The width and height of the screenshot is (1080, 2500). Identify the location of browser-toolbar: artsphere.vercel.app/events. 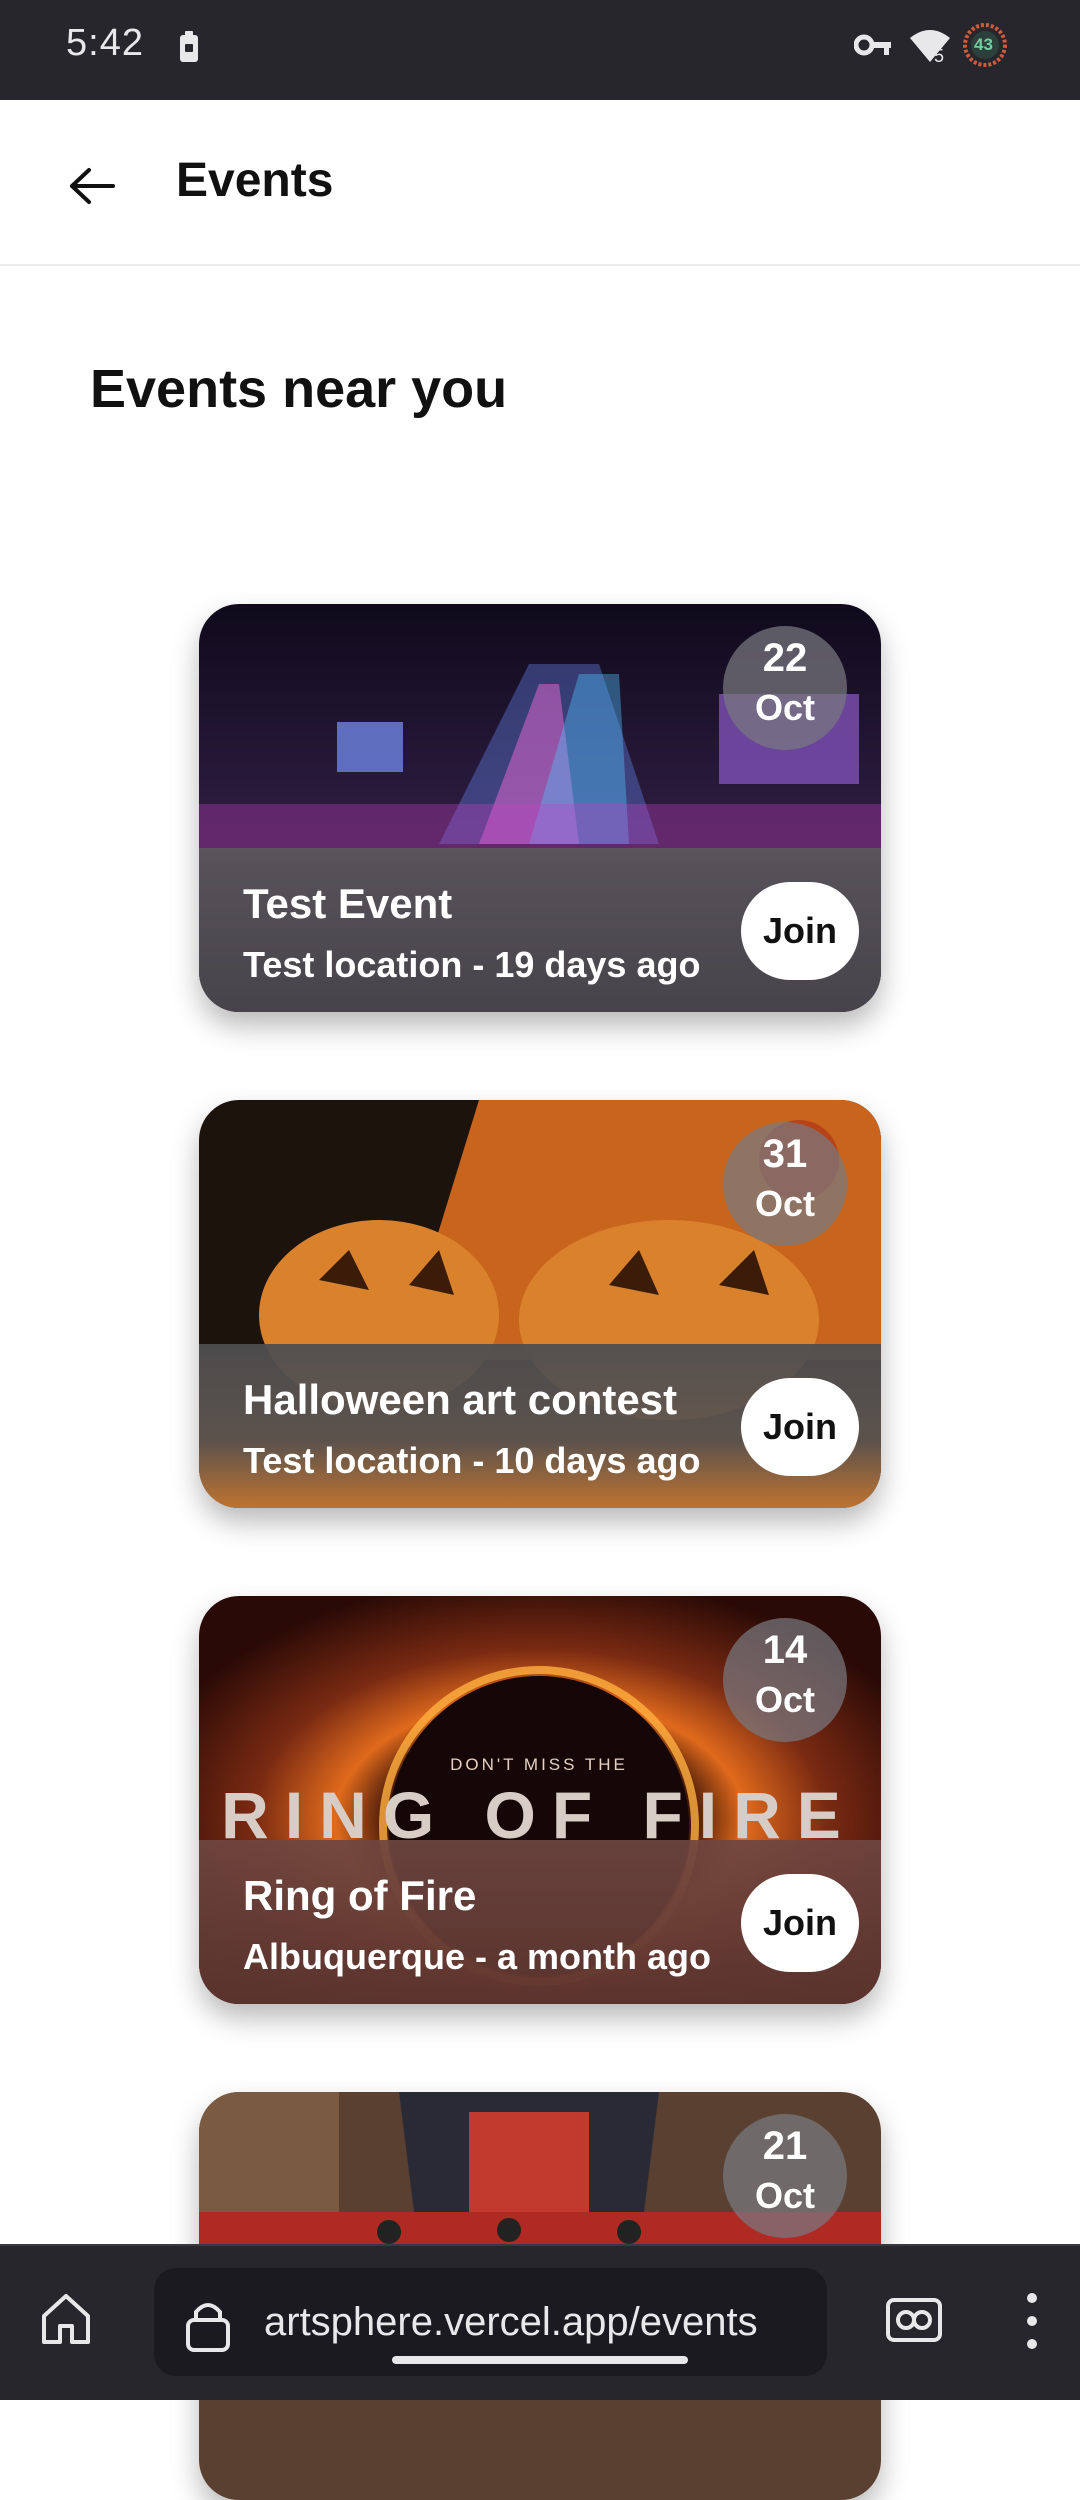
(540, 2322).